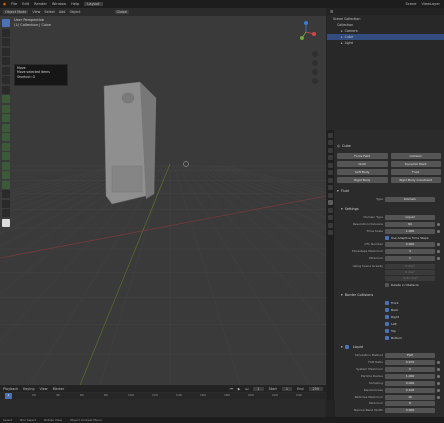 This screenshot has width=444, height=423. Describe the element at coordinates (6, 127) in the screenshot. I see `bevel-tool-icon` at that location.